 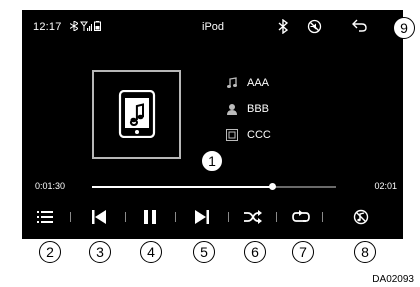 I want to click on album-icon, so click(x=231, y=135).